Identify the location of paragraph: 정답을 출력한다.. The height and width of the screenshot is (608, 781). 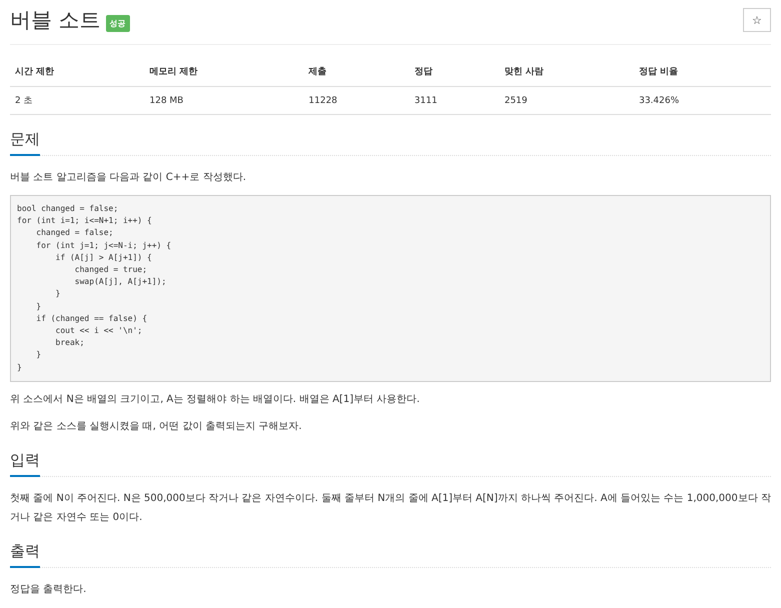
(49, 589).